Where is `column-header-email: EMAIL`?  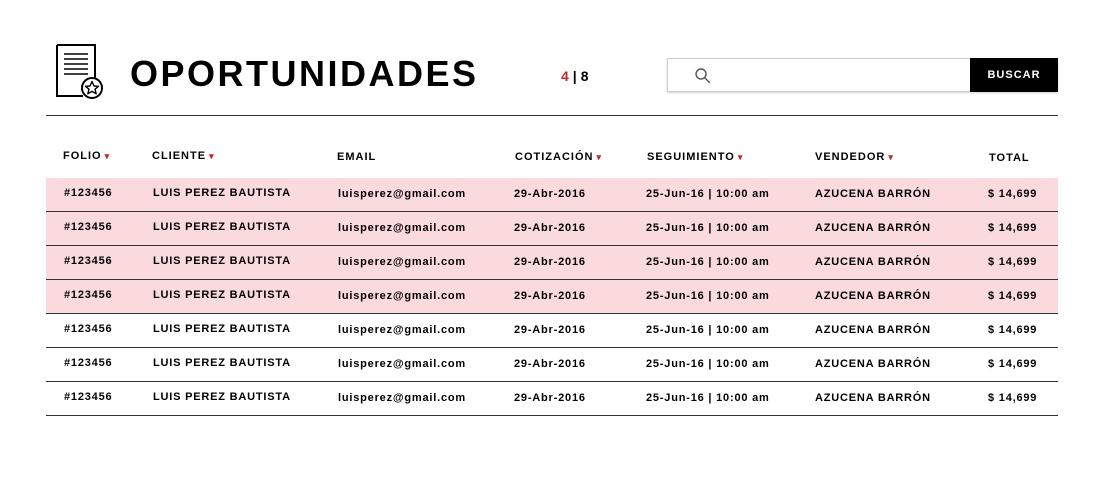 column-header-email: EMAIL is located at coordinates (357, 157).